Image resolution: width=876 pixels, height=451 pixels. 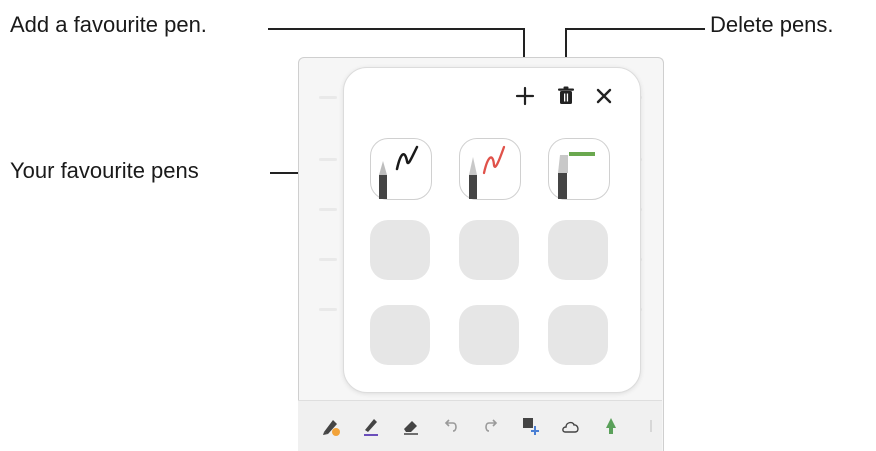 I want to click on pen-icon, so click(x=371, y=426).